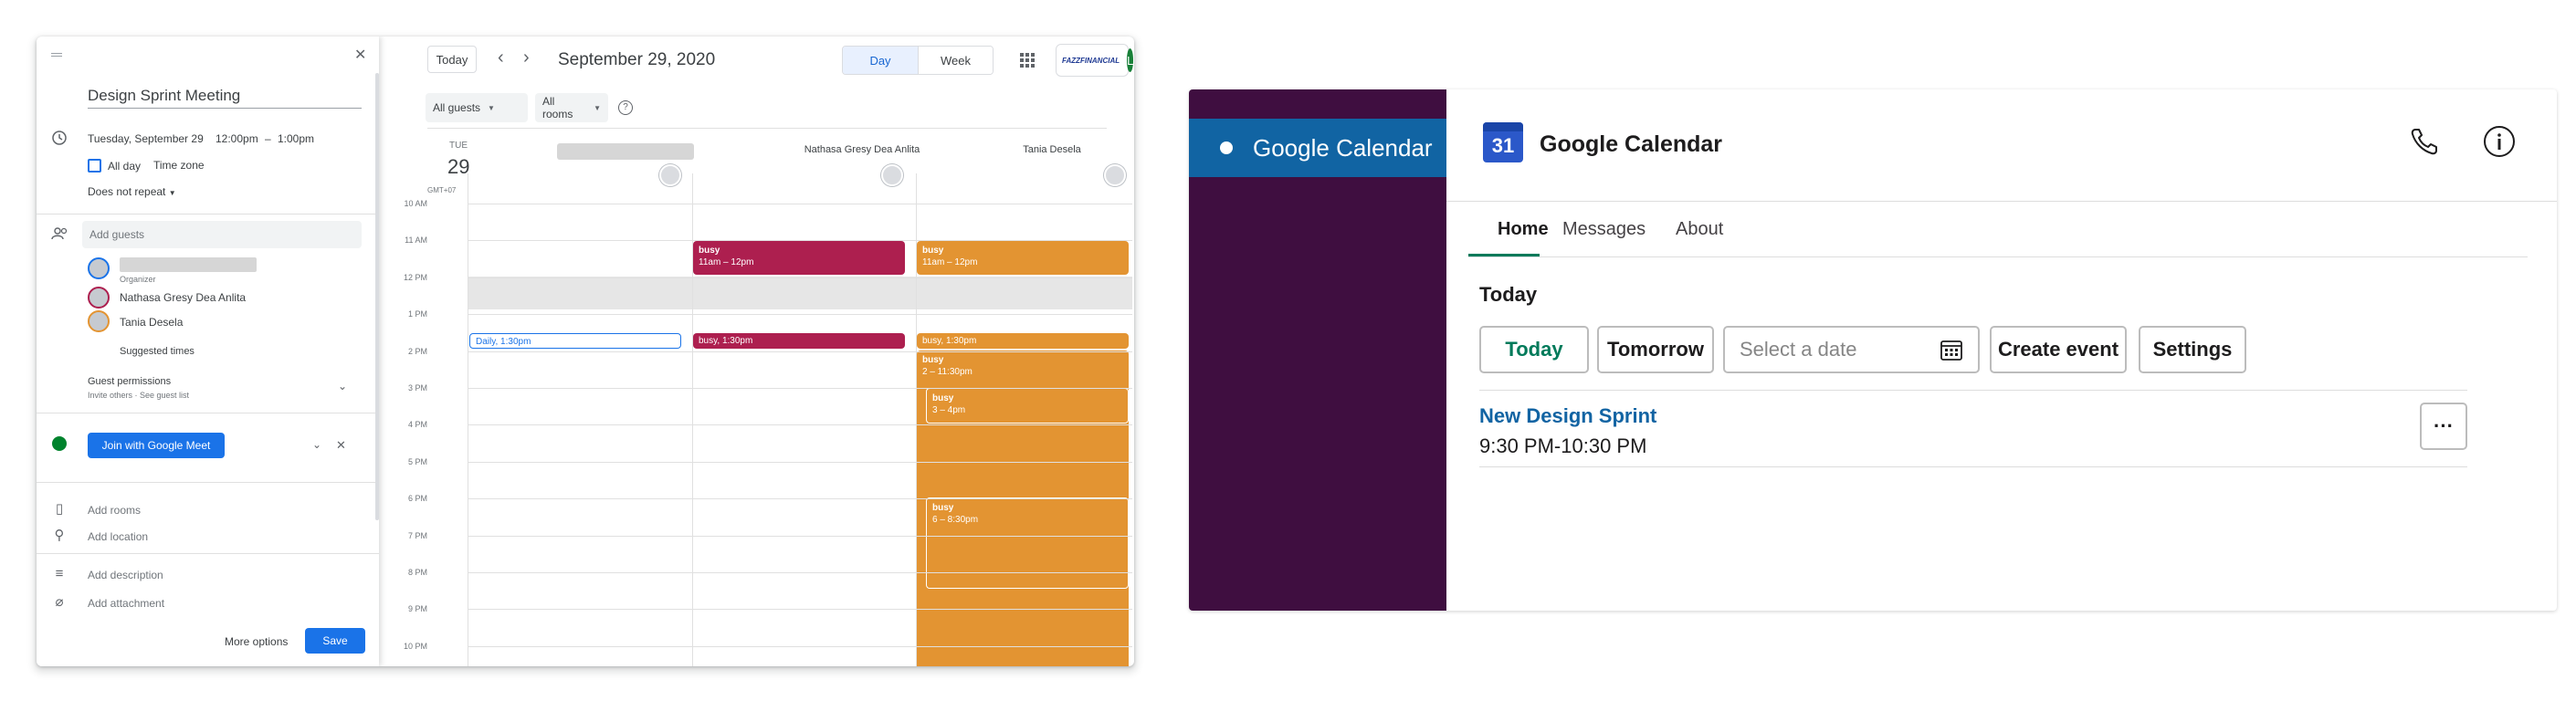  I want to click on view-week-button: Week, so click(955, 60).